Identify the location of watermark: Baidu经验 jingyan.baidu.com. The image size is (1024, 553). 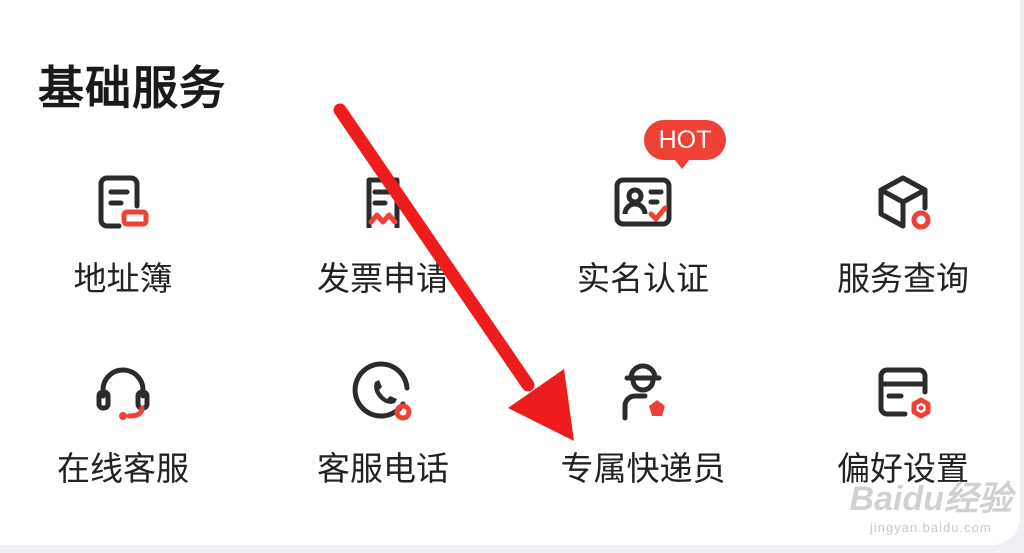
(931, 503).